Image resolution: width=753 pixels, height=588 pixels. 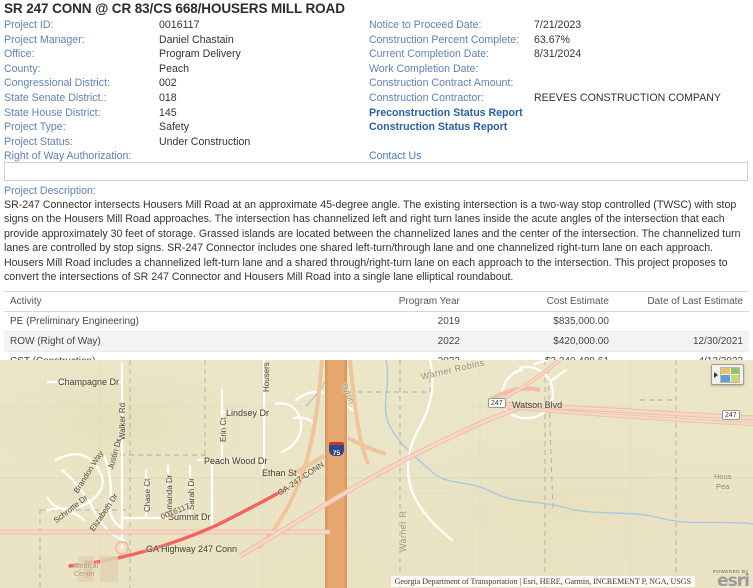 I want to click on cell-date-of-last-estimate: 12/30/2021, so click(x=681, y=342).